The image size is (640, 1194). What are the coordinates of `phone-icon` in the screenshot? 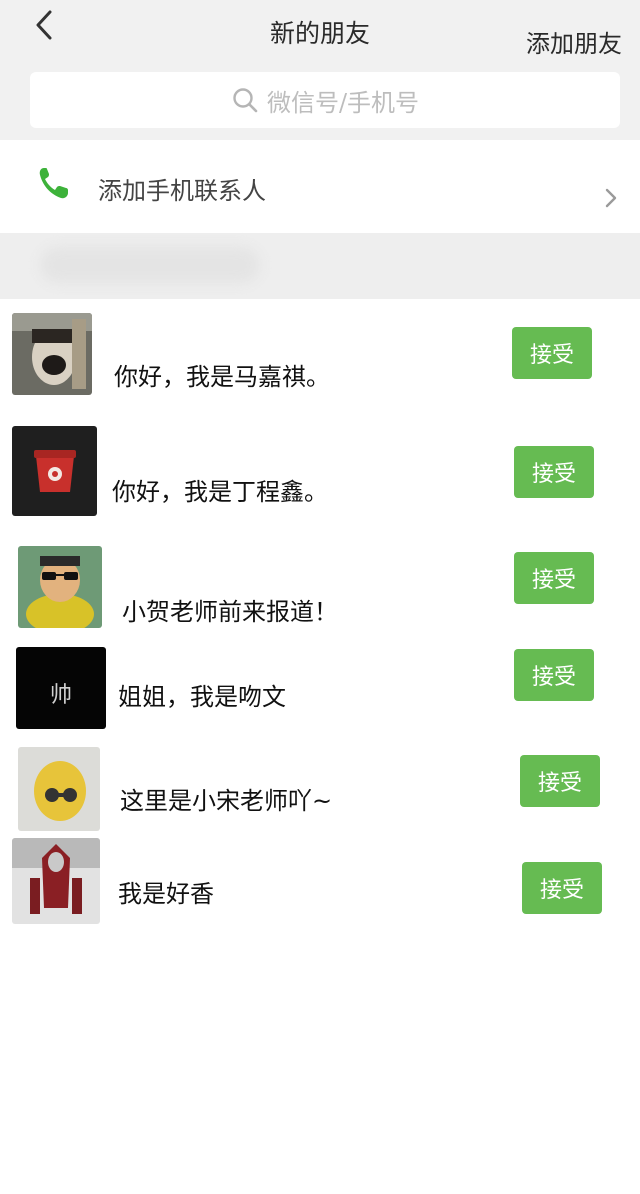 It's located at (53, 183).